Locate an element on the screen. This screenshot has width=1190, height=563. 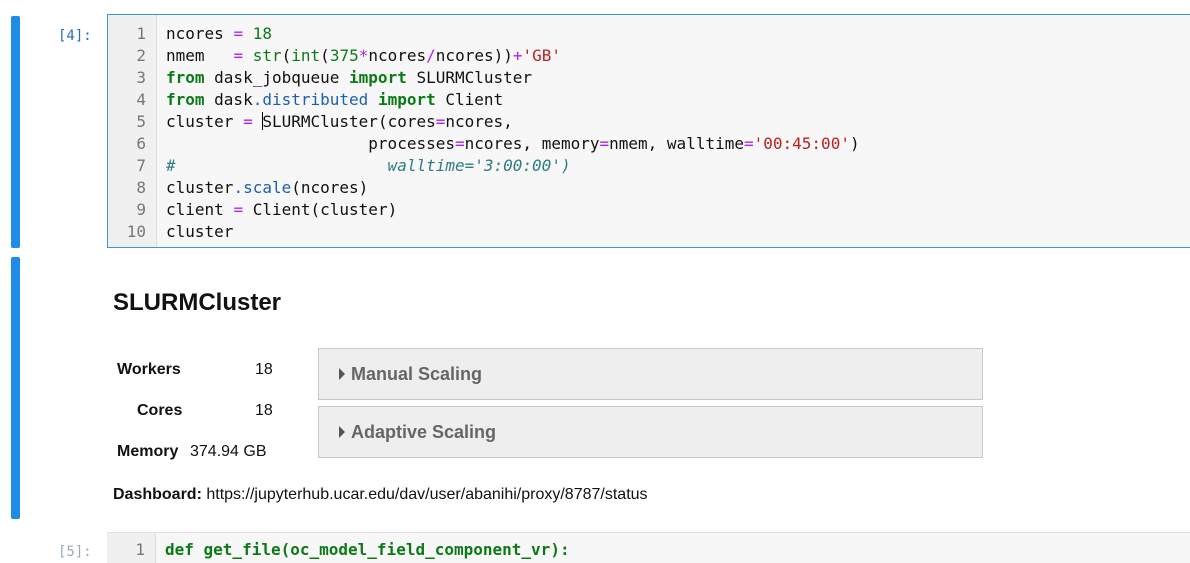
cores-value: 18 is located at coordinates (264, 410).